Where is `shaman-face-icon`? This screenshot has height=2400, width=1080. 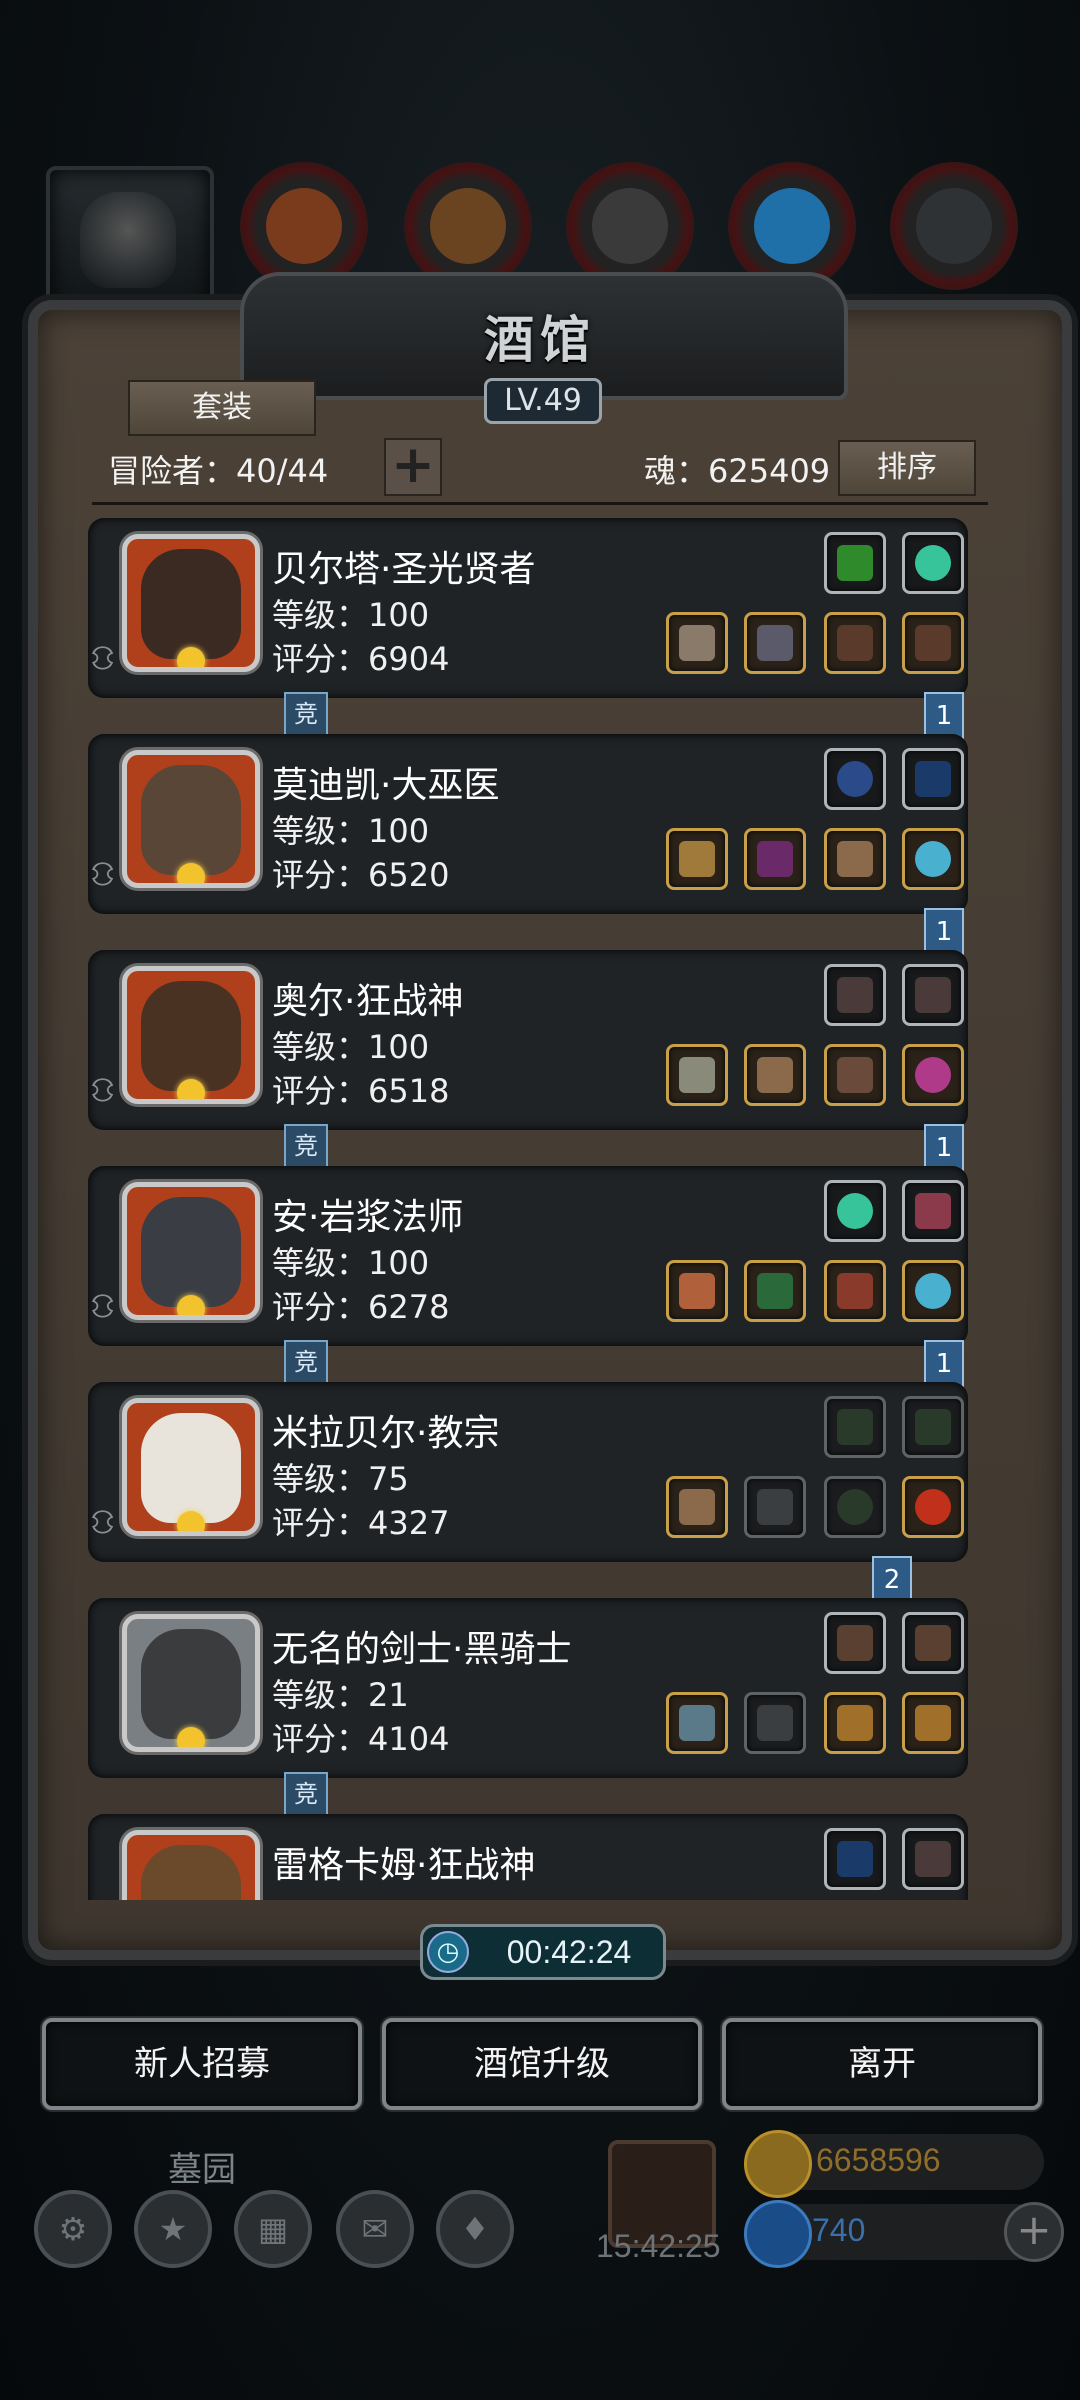
shaman-face-icon is located at coordinates (191, 820).